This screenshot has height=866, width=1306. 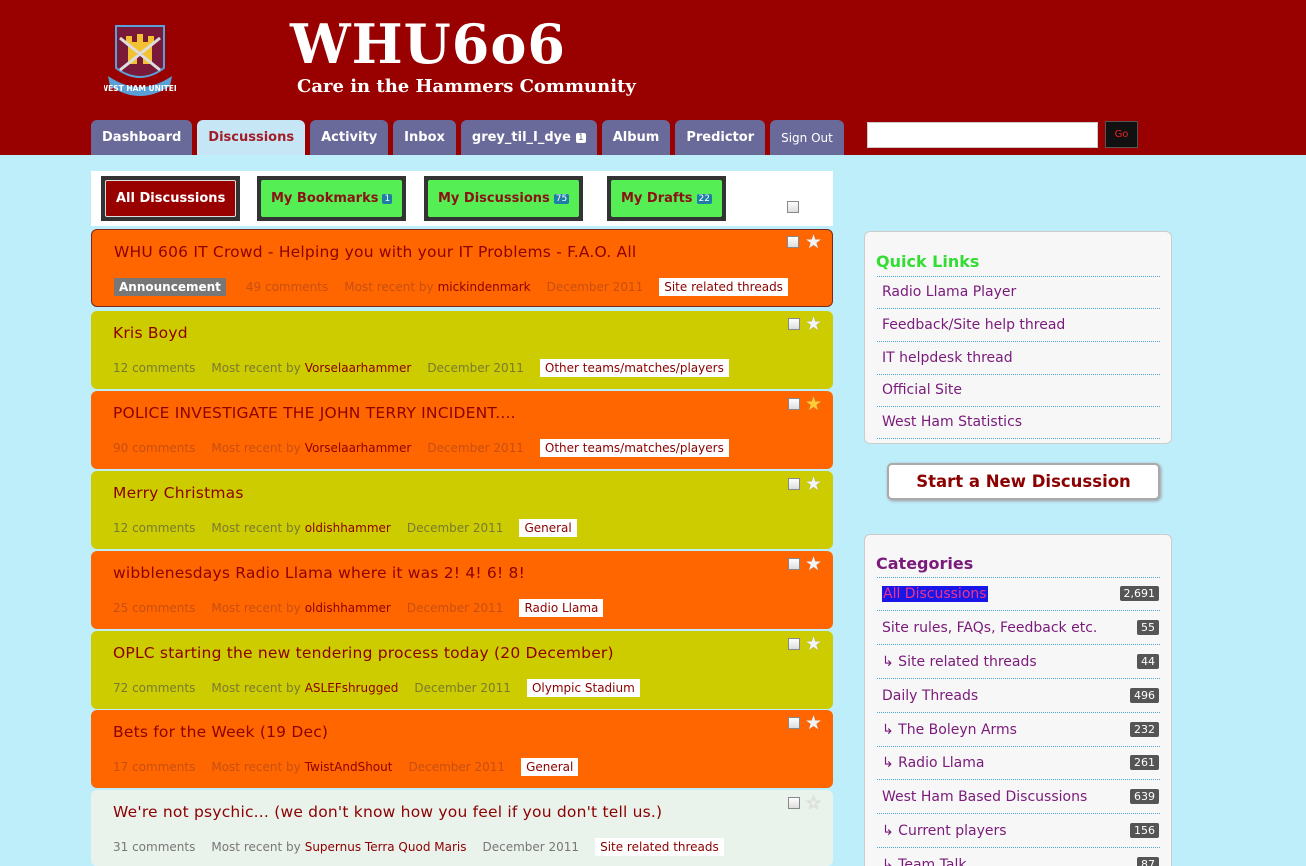 What do you see at coordinates (704, 198) in the screenshot?
I see `filter-count: 22` at bounding box center [704, 198].